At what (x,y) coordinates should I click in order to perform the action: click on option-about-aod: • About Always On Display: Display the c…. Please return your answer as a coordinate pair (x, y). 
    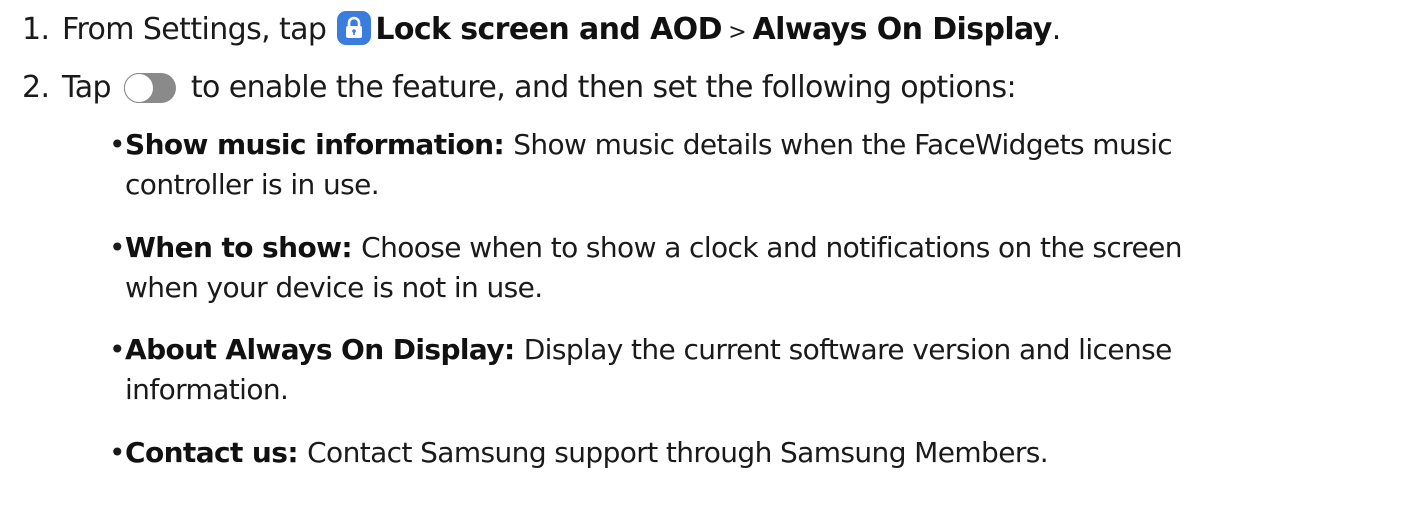
    Looking at the image, I should click on (760, 370).